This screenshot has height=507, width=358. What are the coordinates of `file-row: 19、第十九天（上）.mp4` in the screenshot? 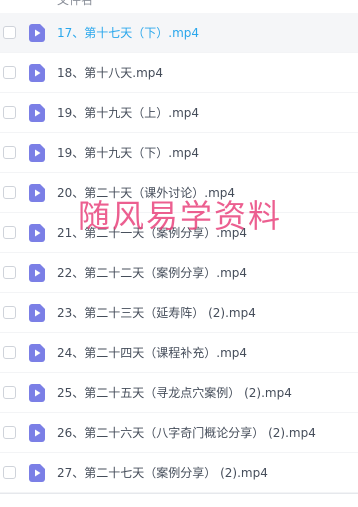 It's located at (179, 113).